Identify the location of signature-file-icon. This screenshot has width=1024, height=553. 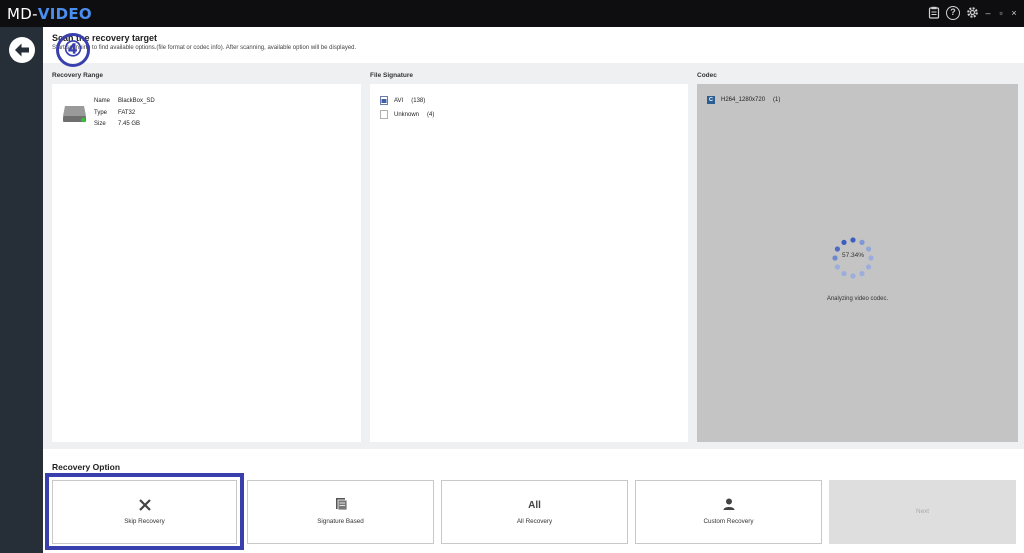
(340, 505).